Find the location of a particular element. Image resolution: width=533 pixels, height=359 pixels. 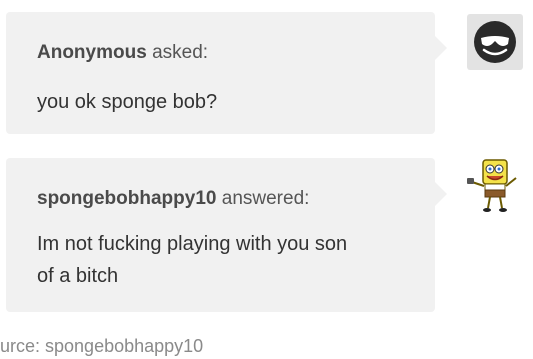

question-header: Anonymous asked: is located at coordinates (122, 53).